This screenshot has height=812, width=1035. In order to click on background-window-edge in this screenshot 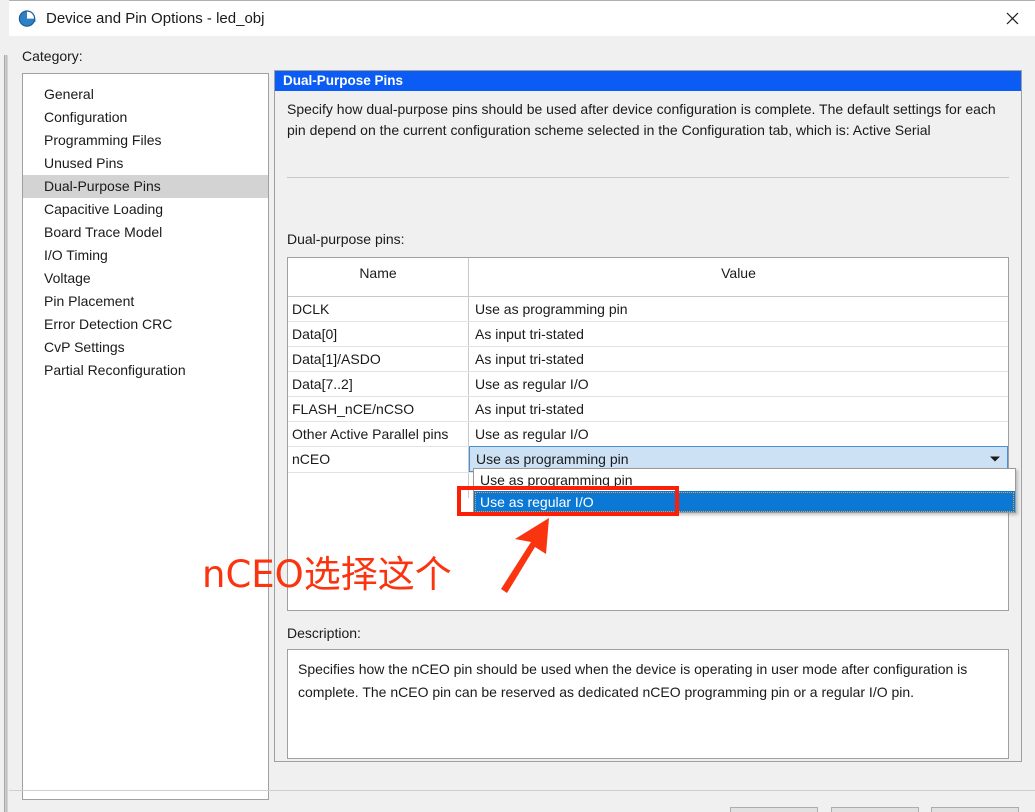, I will do `click(6, 433)`.